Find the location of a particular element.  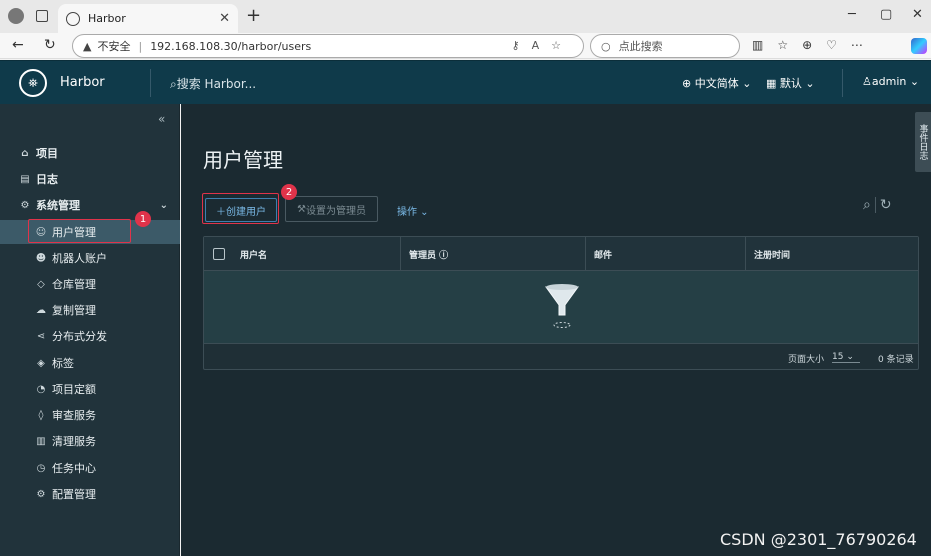

projects-icon: ⌂ is located at coordinates (25, 153).